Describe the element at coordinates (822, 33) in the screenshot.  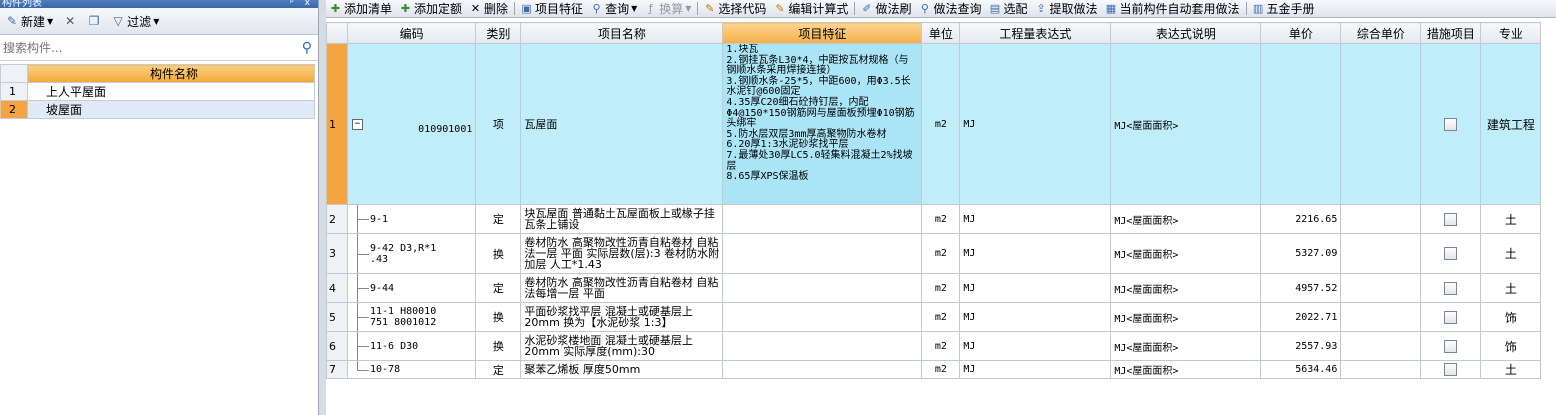
I see `header-item-feature: 项目特征` at that location.